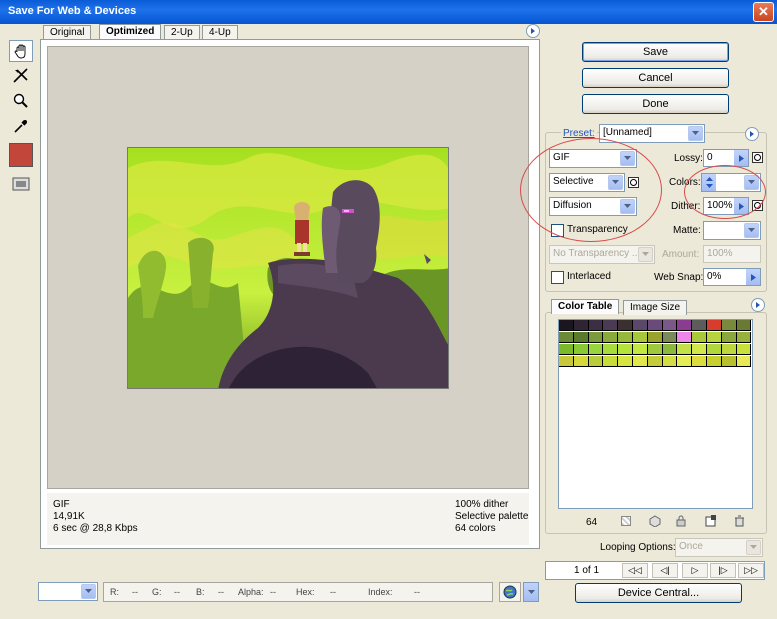  Describe the element at coordinates (533, 31) in the screenshot. I see `viewer-menu-icon` at that location.